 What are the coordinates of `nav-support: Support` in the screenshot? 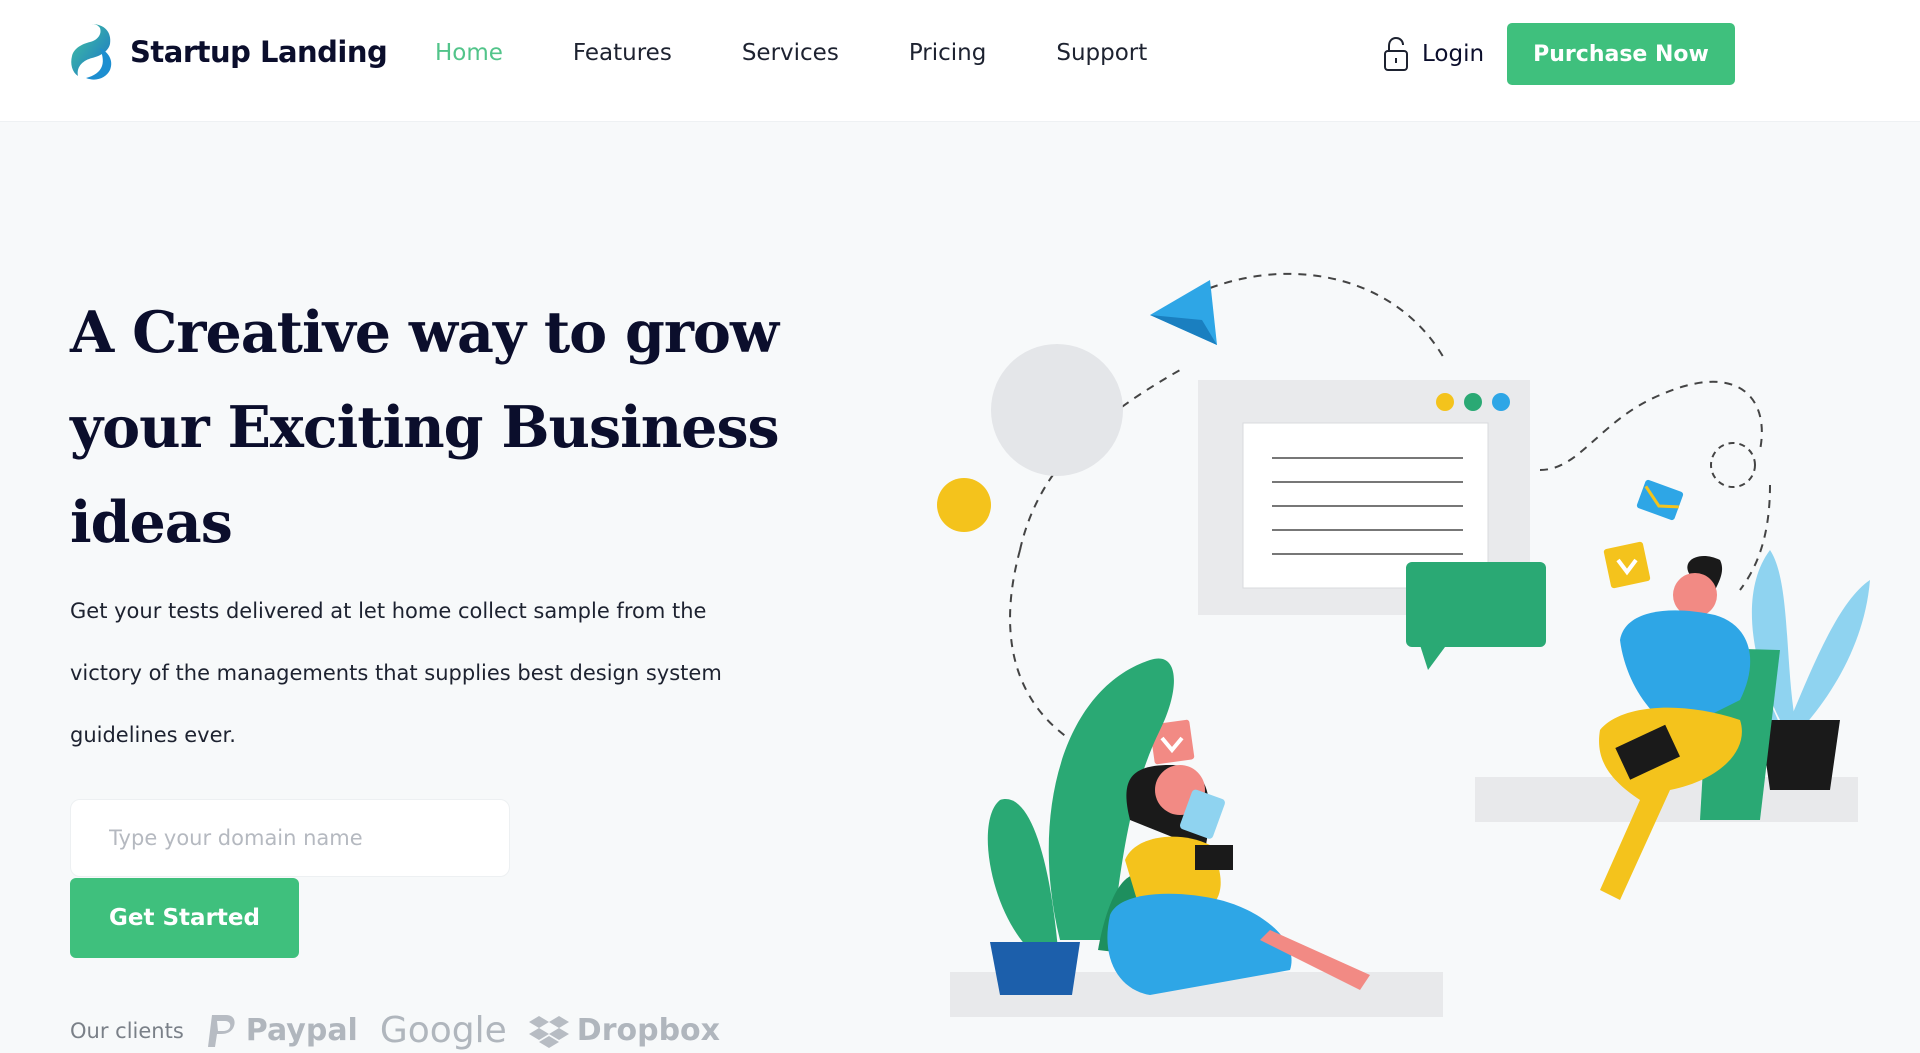 It's located at (1101, 53).